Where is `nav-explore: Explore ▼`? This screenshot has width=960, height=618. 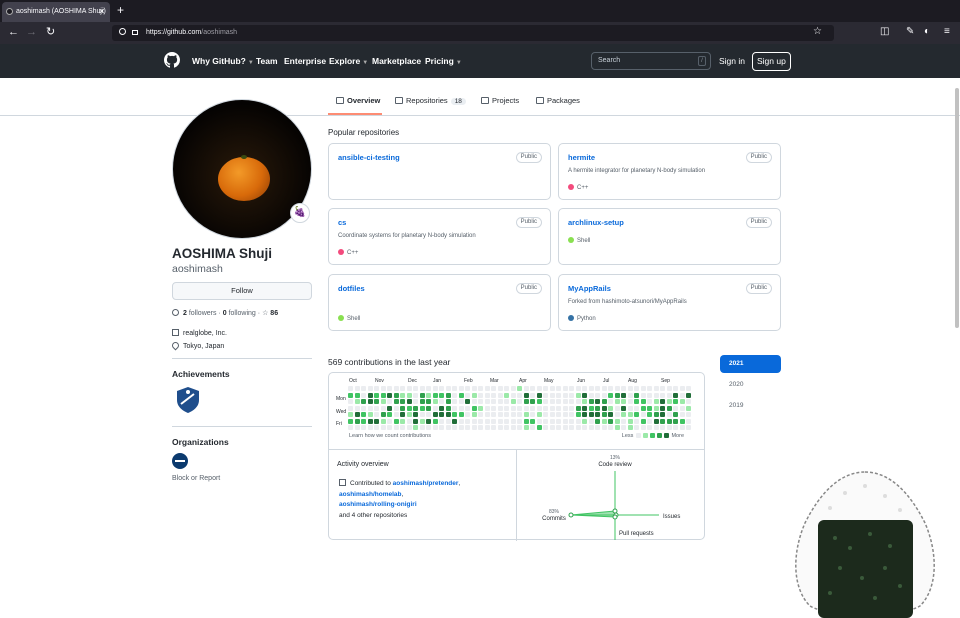
nav-explore: Explore ▼ is located at coordinates (348, 62).